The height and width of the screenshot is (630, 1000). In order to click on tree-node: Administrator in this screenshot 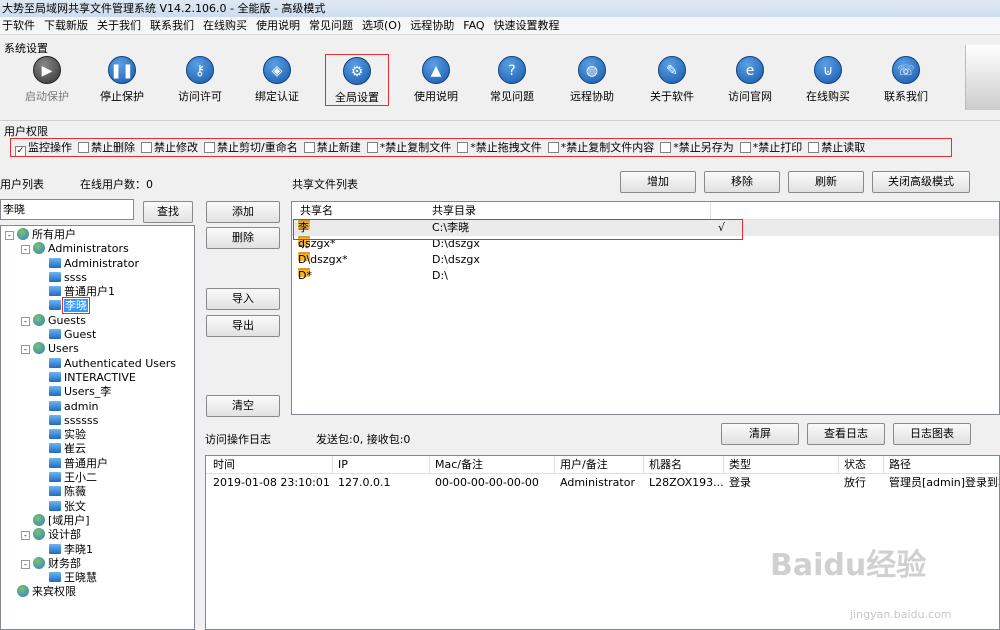, I will do `click(97, 264)`.